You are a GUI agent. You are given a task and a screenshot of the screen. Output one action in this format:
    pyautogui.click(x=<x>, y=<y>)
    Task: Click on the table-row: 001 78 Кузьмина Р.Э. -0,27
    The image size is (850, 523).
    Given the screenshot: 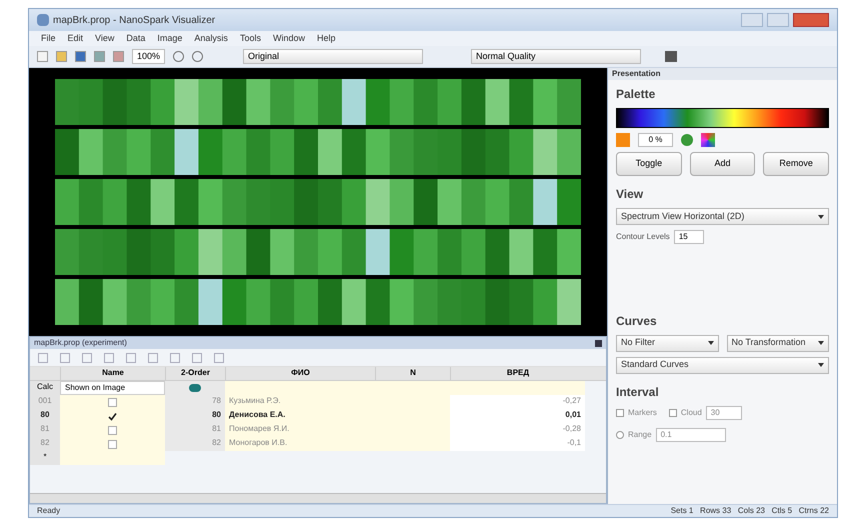 What is the action you would take?
    pyautogui.click(x=318, y=402)
    